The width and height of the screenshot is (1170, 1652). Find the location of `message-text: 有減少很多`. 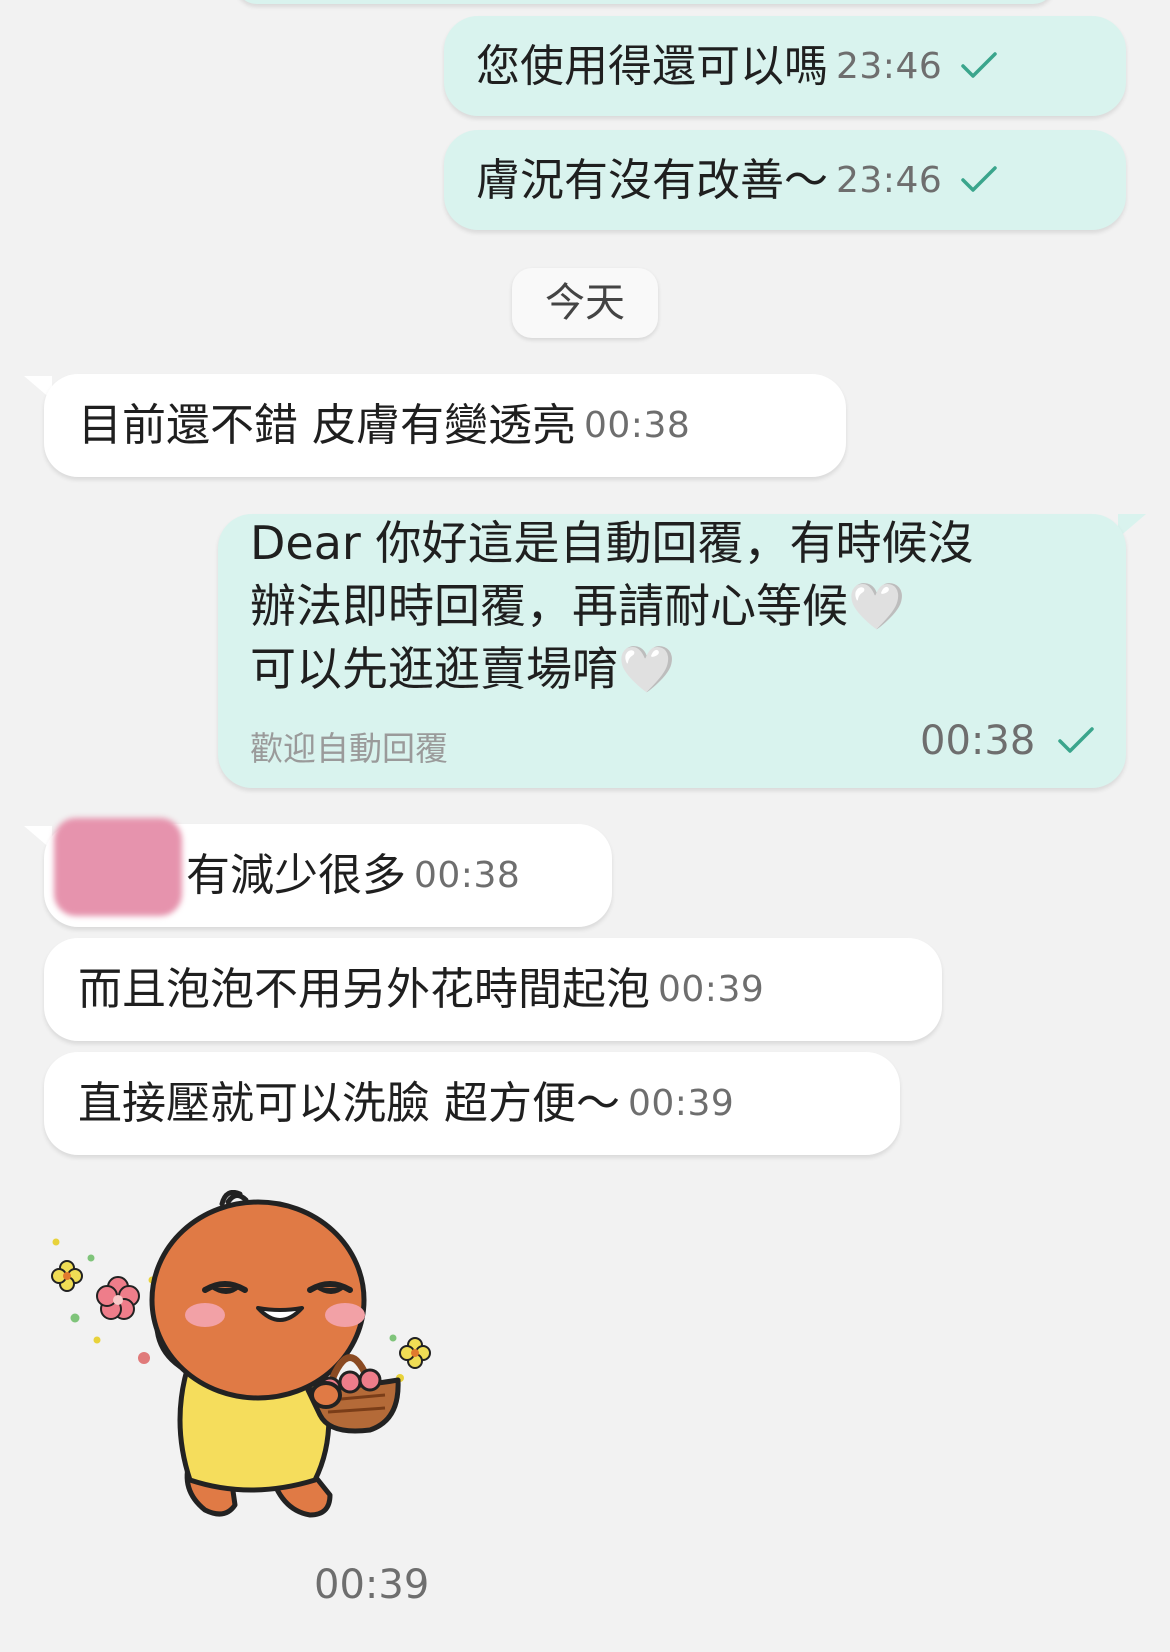

message-text: 有減少很多 is located at coordinates (296, 875).